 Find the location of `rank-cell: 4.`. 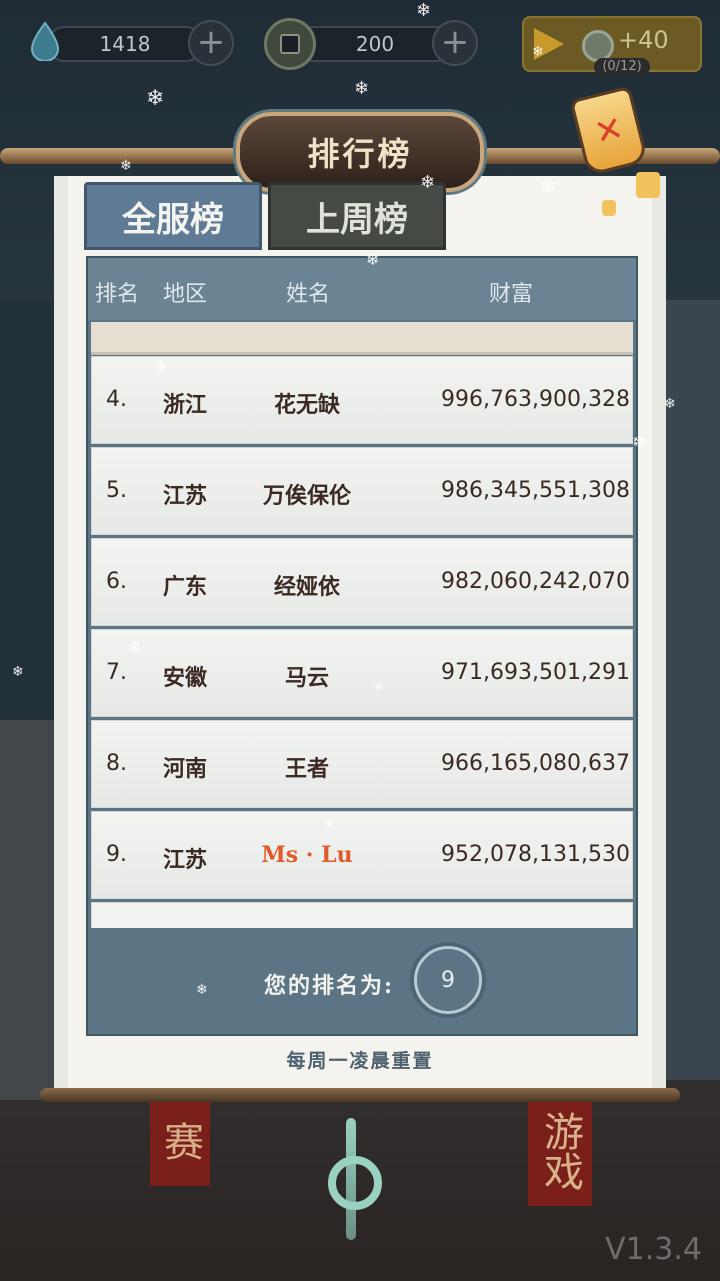

rank-cell: 4. is located at coordinates (116, 399).